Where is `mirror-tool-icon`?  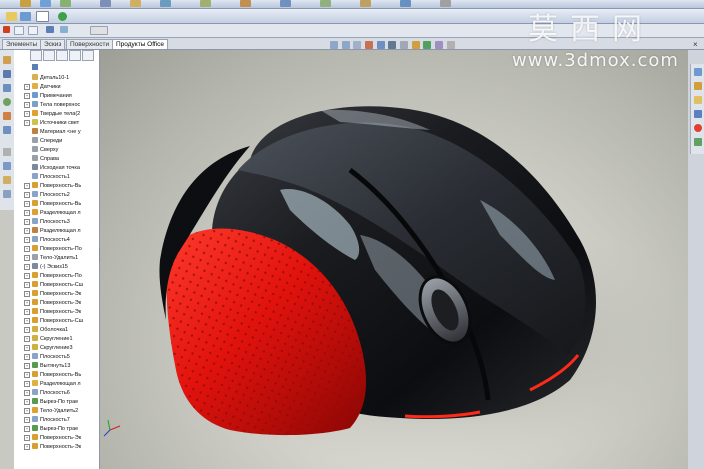 mirror-tool-icon is located at coordinates (7, 180).